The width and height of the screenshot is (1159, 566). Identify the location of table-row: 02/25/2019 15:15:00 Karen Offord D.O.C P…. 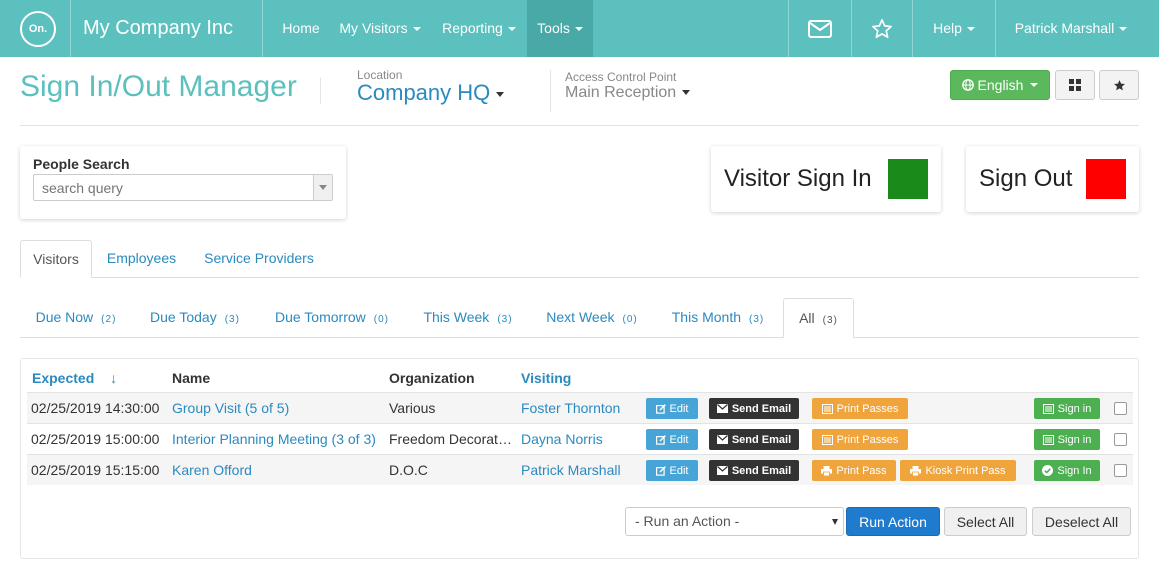
(580, 469).